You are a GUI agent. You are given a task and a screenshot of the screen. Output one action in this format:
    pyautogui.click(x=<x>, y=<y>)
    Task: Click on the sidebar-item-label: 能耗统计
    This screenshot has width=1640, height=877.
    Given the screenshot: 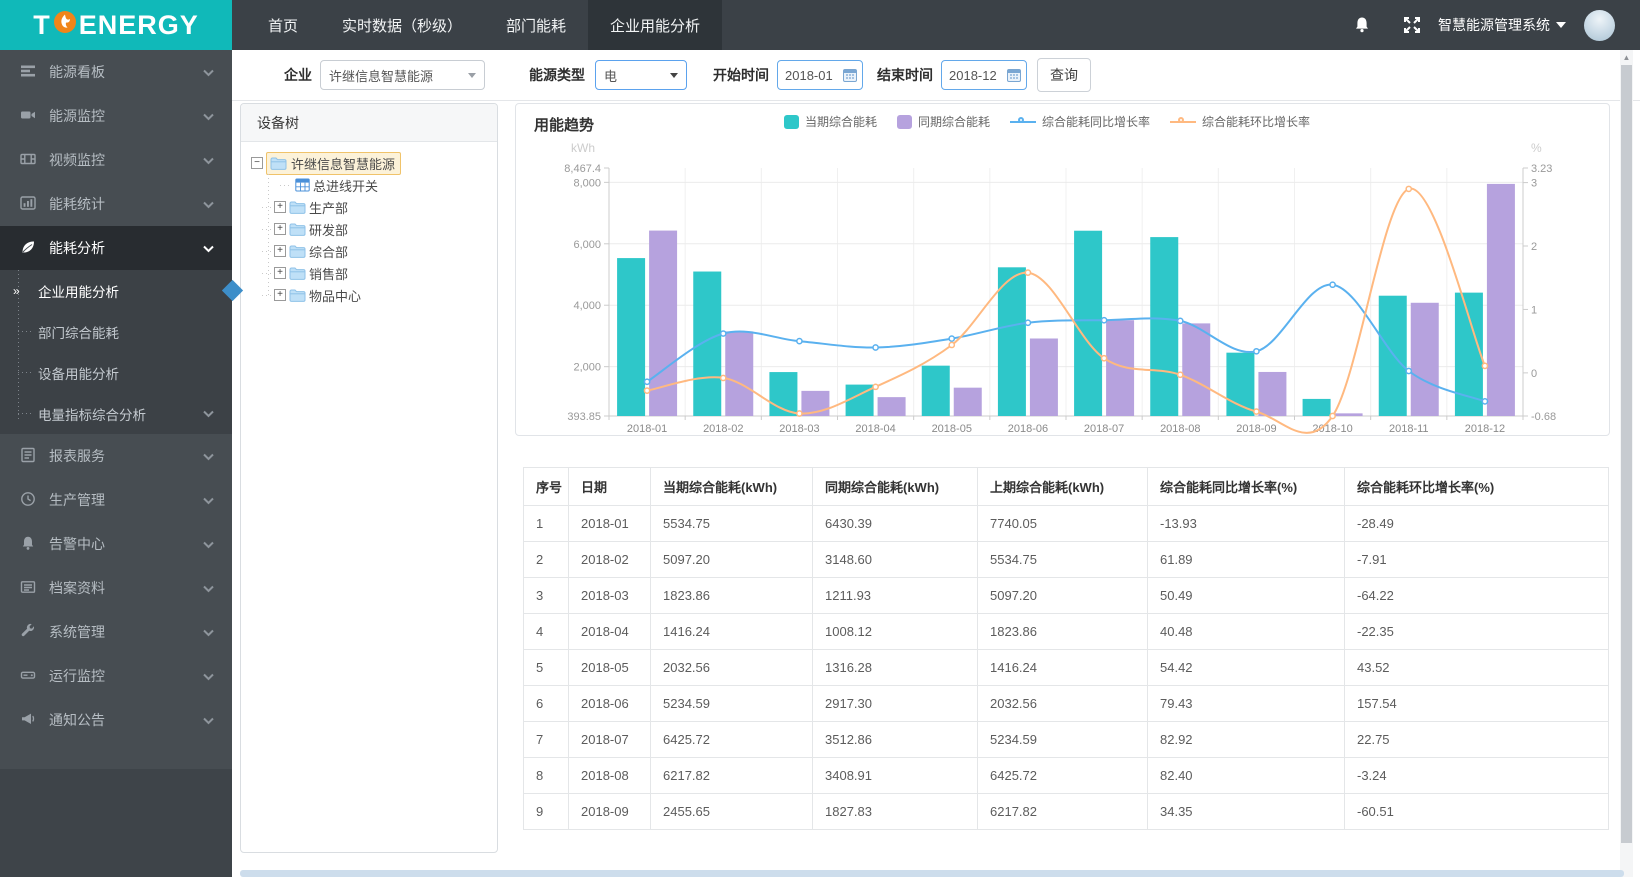 What is the action you would take?
    pyautogui.click(x=77, y=204)
    